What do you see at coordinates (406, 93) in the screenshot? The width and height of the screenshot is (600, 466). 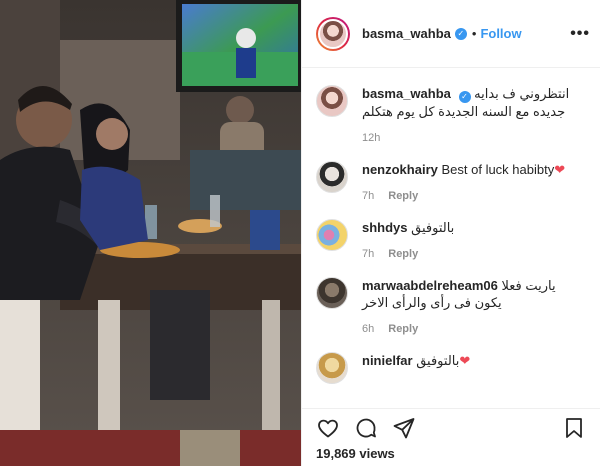 I see `caption-username: basma_wahba` at bounding box center [406, 93].